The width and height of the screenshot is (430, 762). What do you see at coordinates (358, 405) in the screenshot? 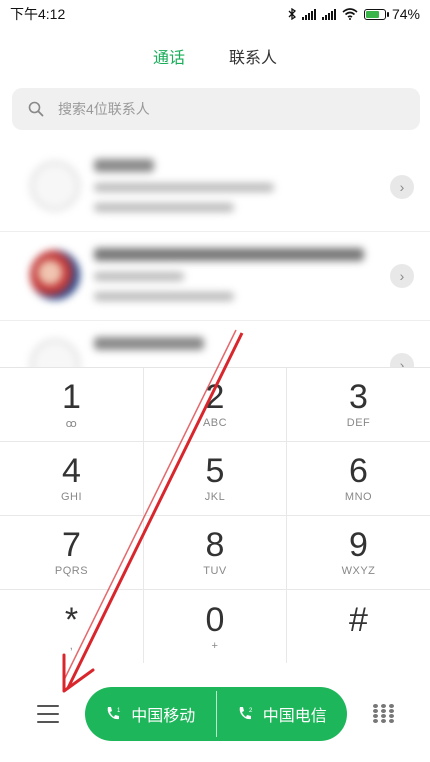
I see `key-3: 3 DEF` at bounding box center [358, 405].